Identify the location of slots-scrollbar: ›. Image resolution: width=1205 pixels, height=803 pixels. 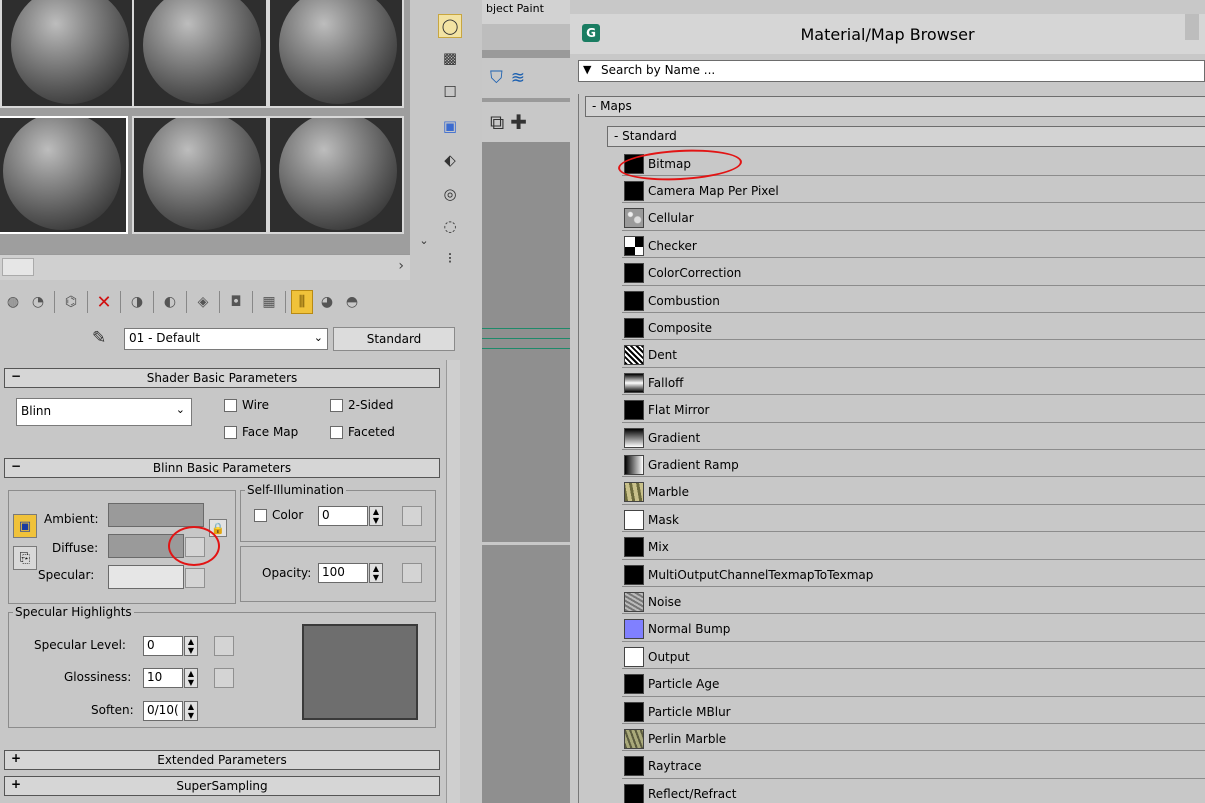
(205, 267).